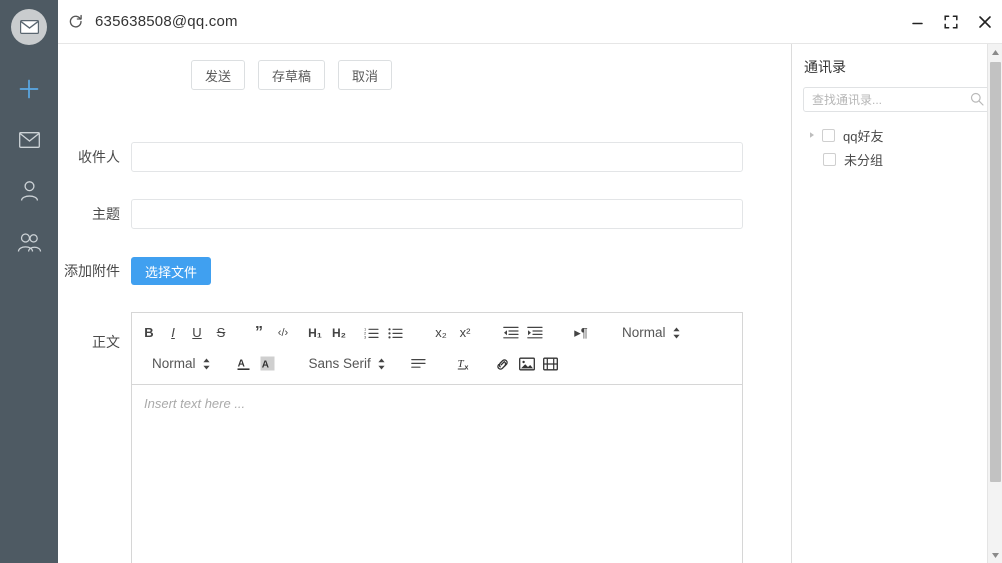 The width and height of the screenshot is (1002, 563). I want to click on header-select-value: Normal, so click(644, 332).